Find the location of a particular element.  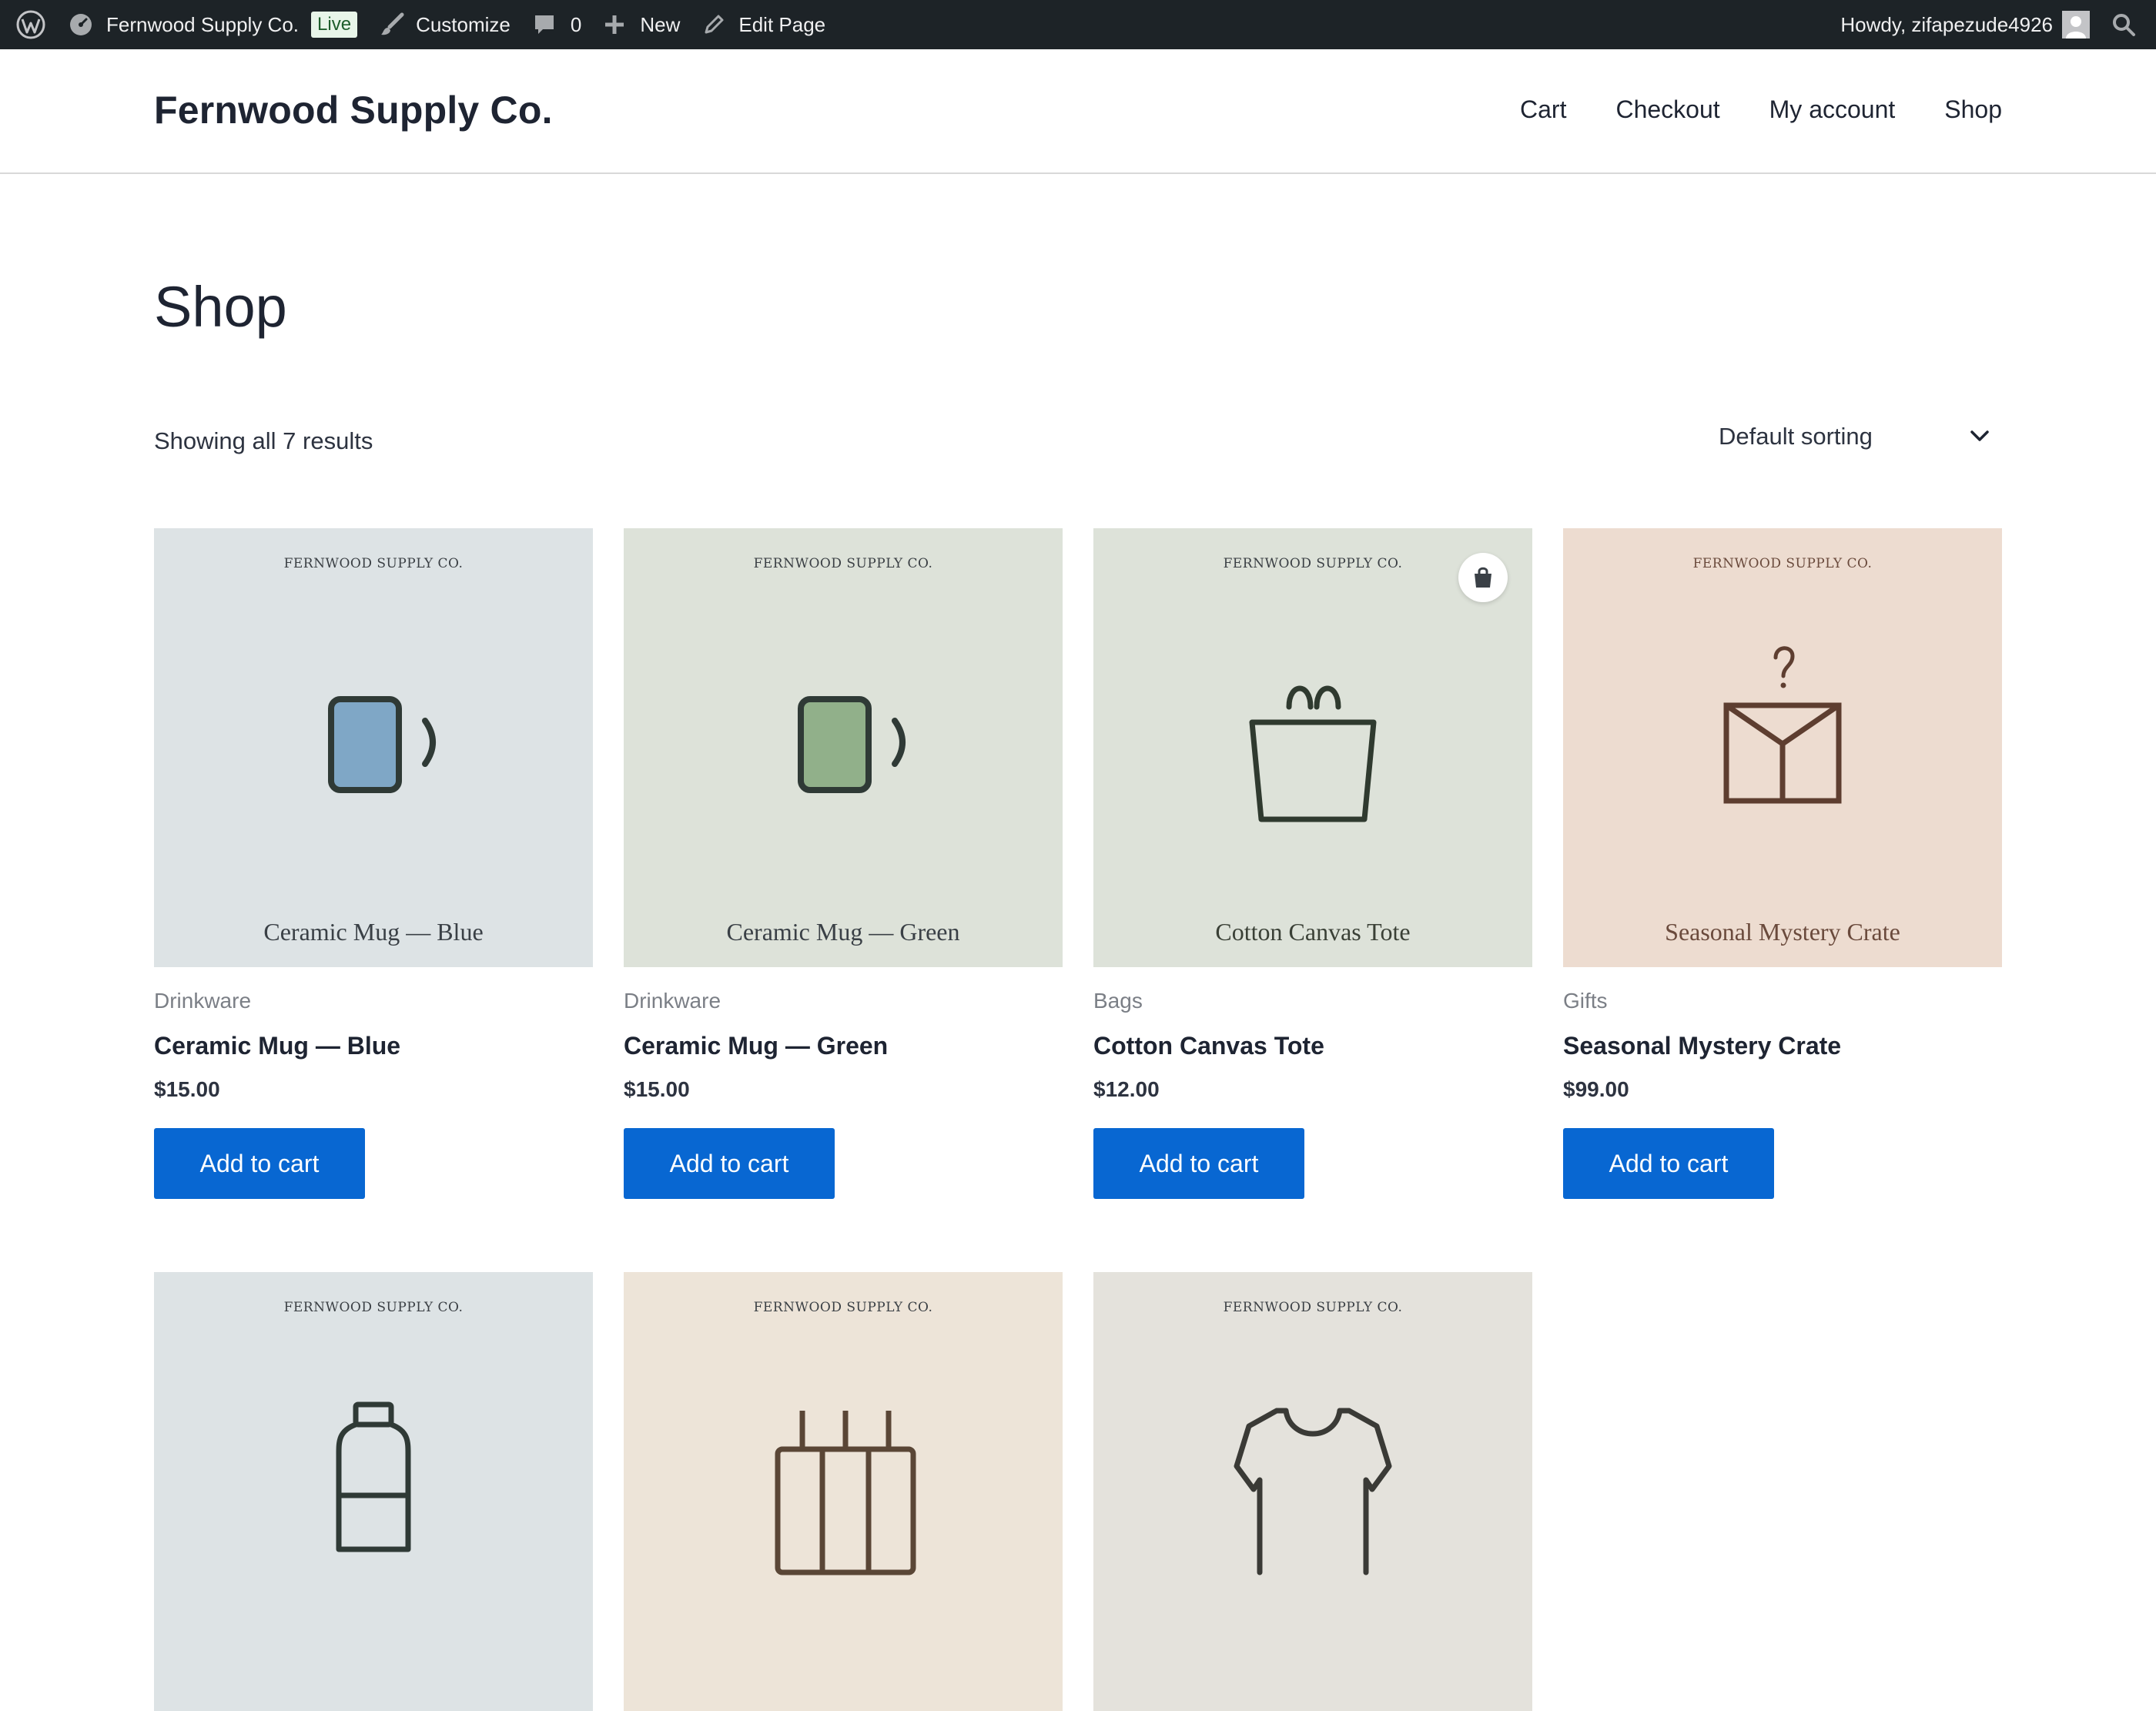

nav-my-account: My account is located at coordinates (1832, 110).